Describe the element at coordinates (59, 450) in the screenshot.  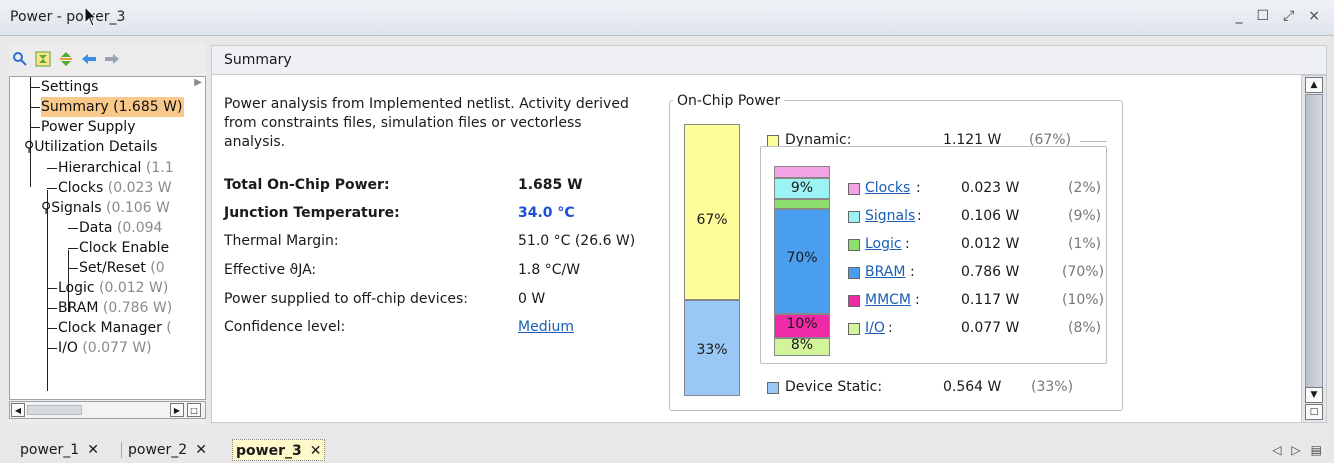
I see `tab-power-1: power_1 ✕` at that location.